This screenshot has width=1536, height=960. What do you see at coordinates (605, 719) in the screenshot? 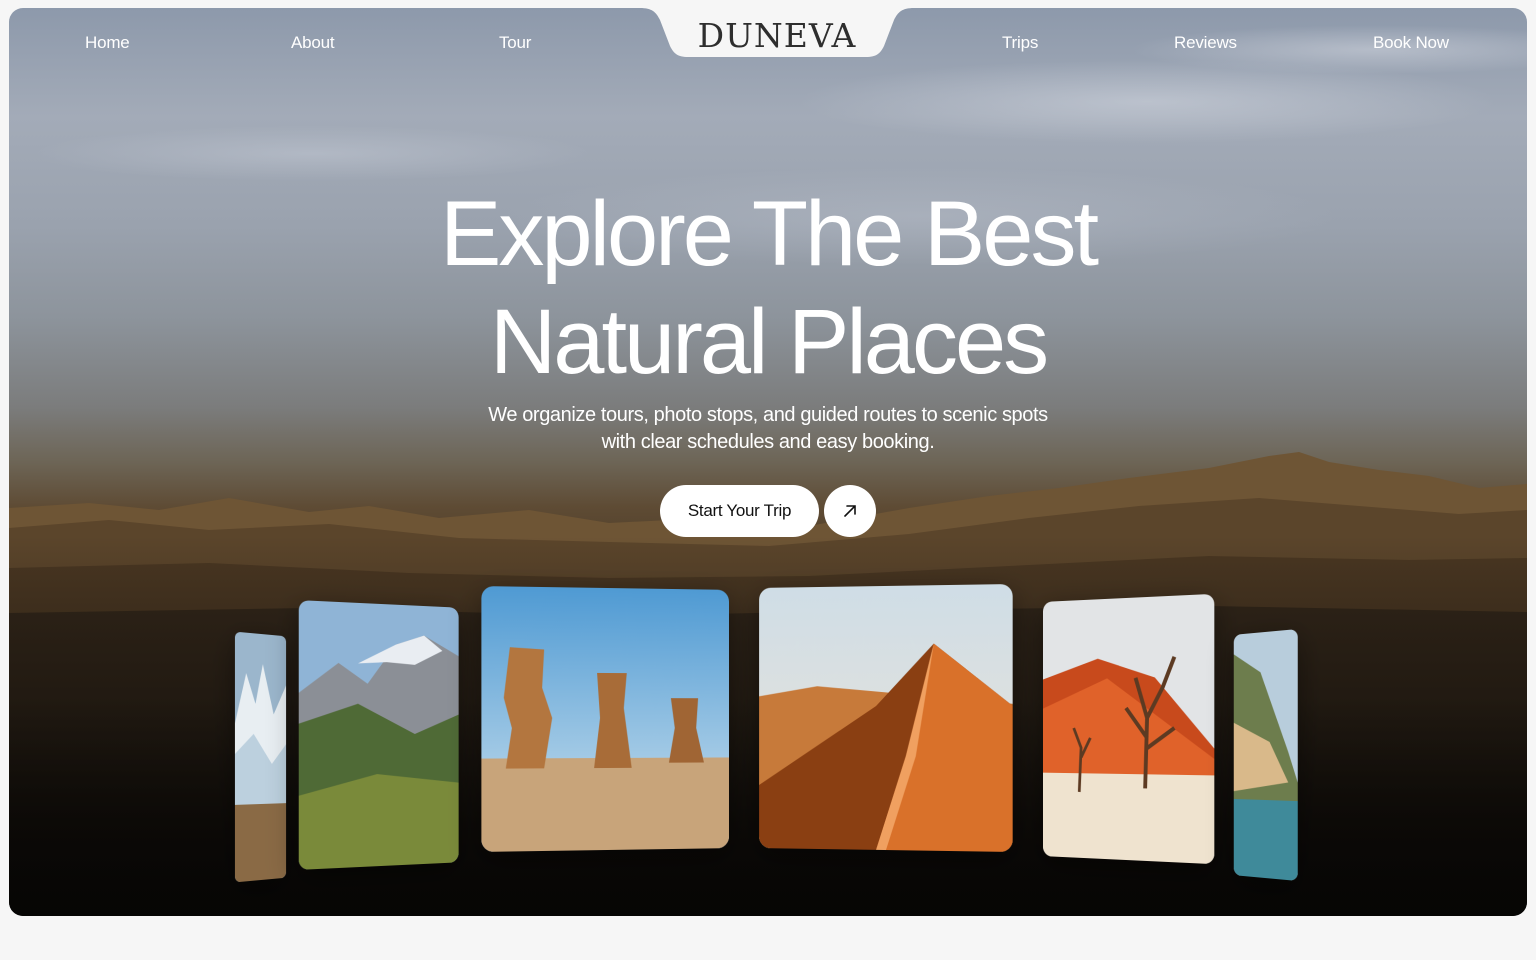
I see `gallery-card-rock-pillars` at bounding box center [605, 719].